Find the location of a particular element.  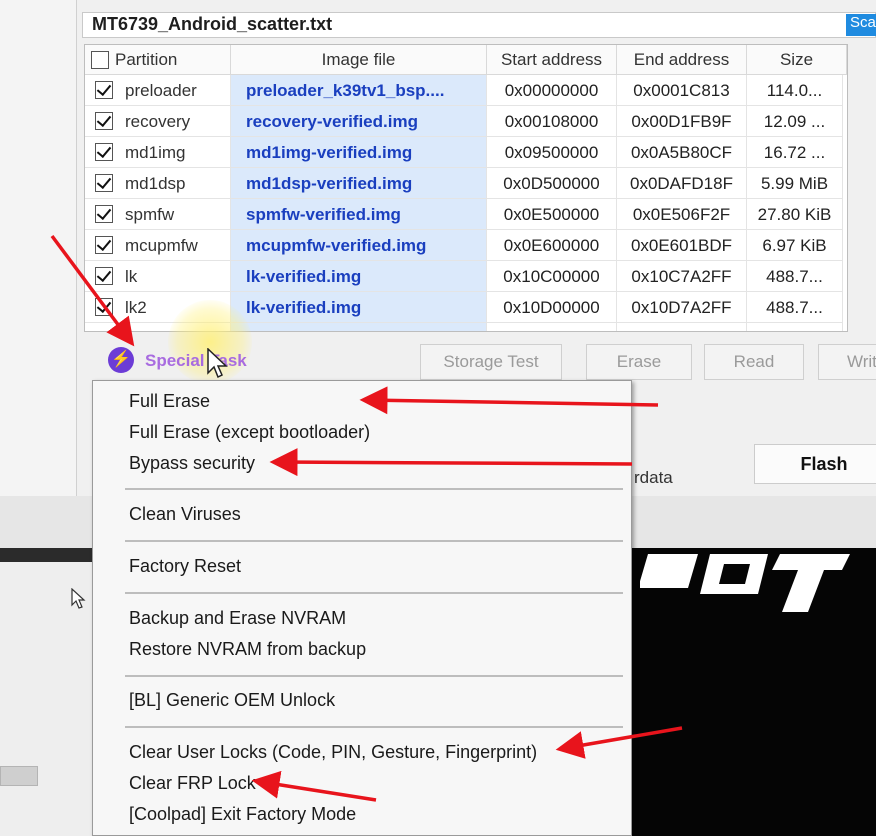

header-end-address: End address is located at coordinates (682, 60).